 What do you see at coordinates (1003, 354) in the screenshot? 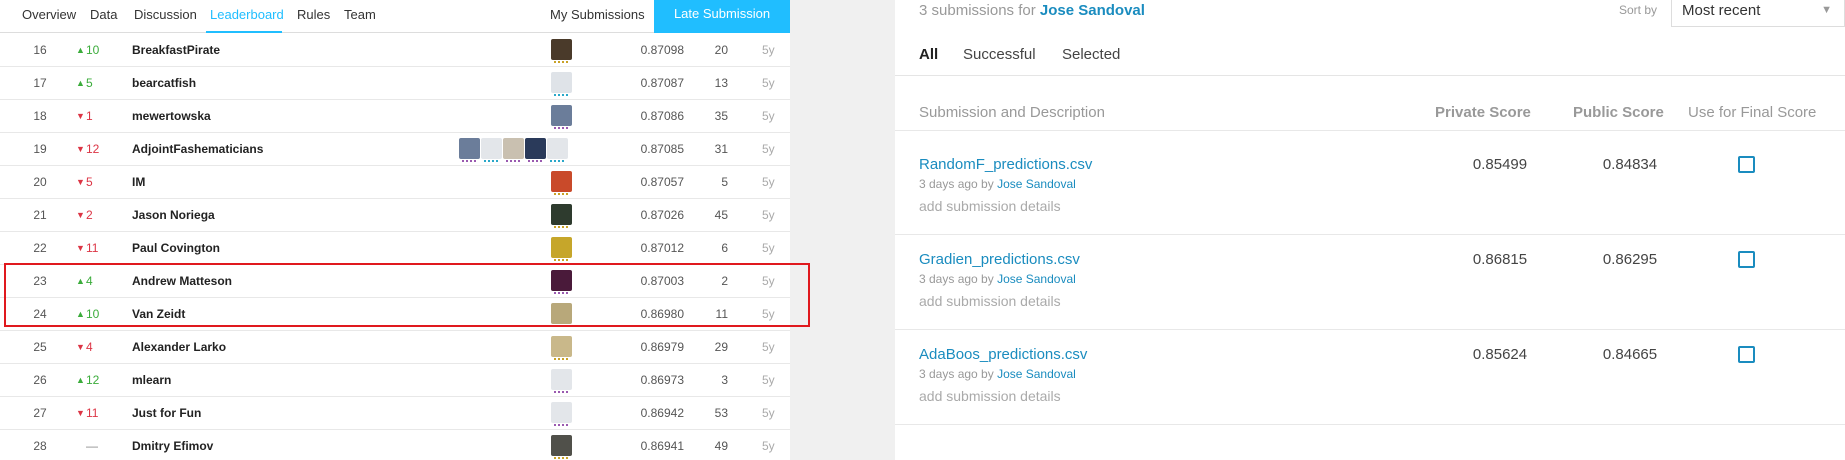
I see `submission-file-link: AdaBoos_predictions.csv` at bounding box center [1003, 354].